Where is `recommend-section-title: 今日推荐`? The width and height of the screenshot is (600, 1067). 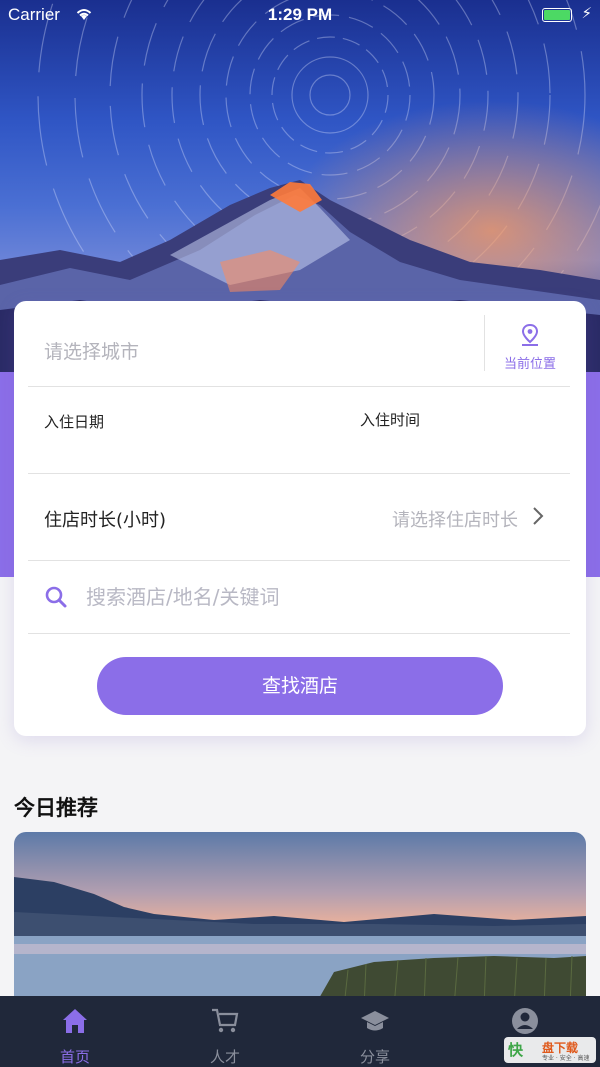
recommend-section-title: 今日推荐 is located at coordinates (56, 808).